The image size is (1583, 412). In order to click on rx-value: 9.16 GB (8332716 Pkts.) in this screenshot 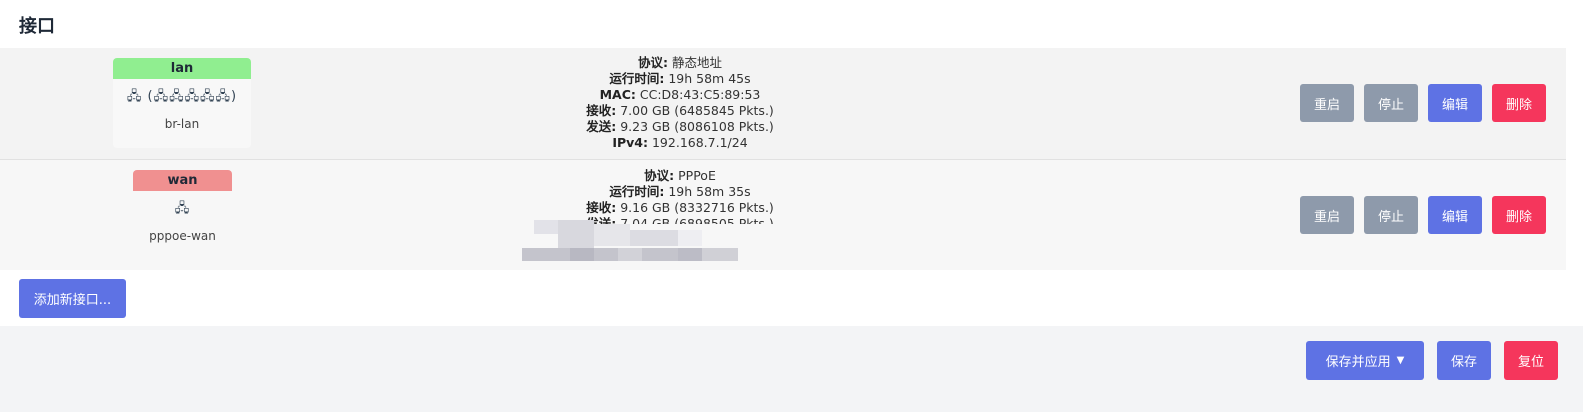, I will do `click(697, 207)`.